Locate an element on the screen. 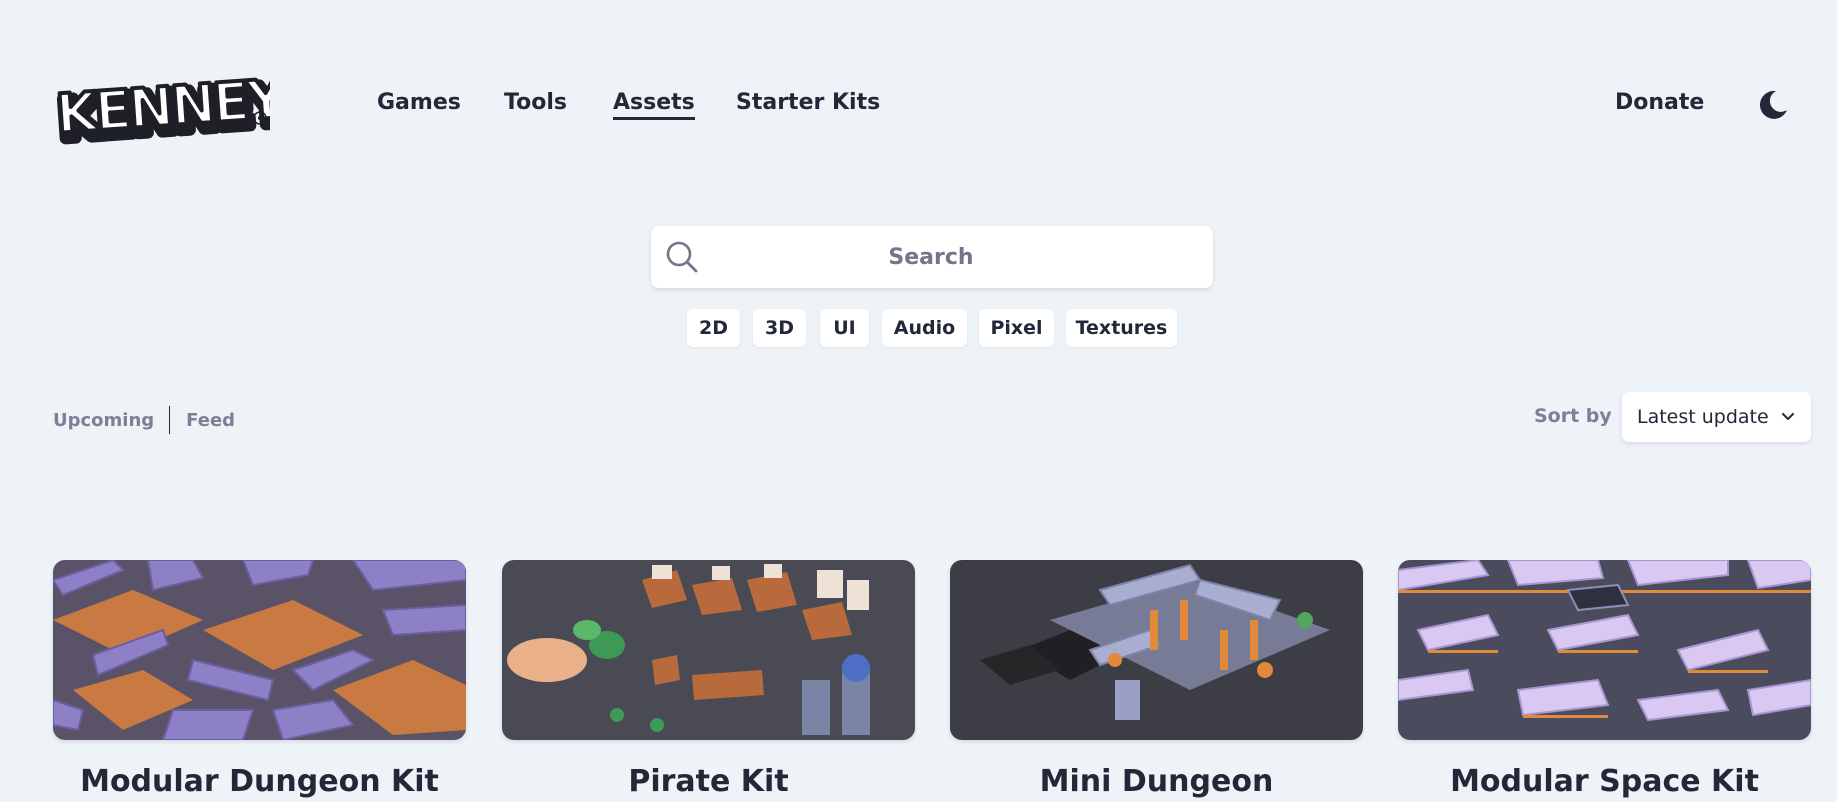 This screenshot has height=802, width=1837. tag-pixel: Pixel is located at coordinates (1016, 328).